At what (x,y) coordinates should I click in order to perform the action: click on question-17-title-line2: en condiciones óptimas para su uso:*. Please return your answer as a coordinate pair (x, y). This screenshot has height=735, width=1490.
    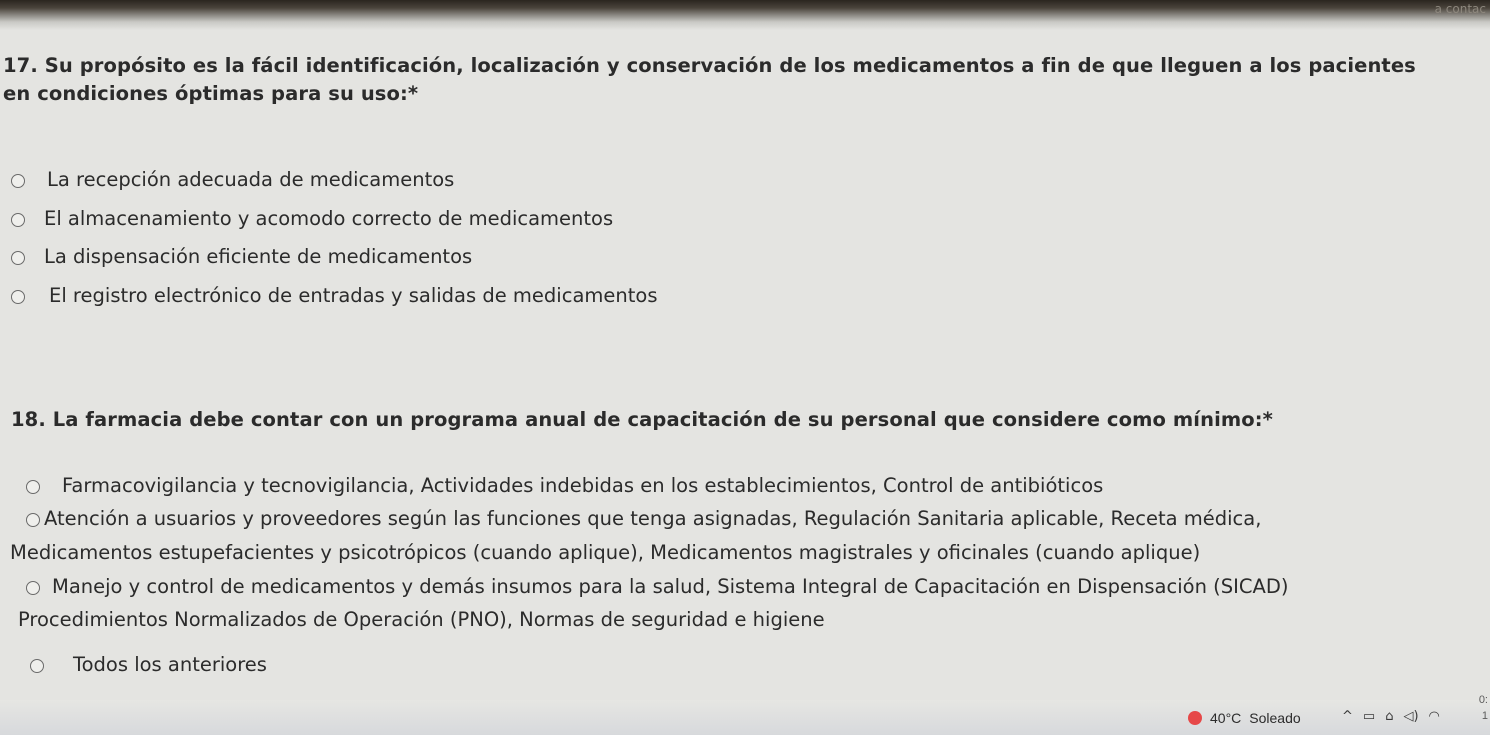
    Looking at the image, I should click on (211, 93).